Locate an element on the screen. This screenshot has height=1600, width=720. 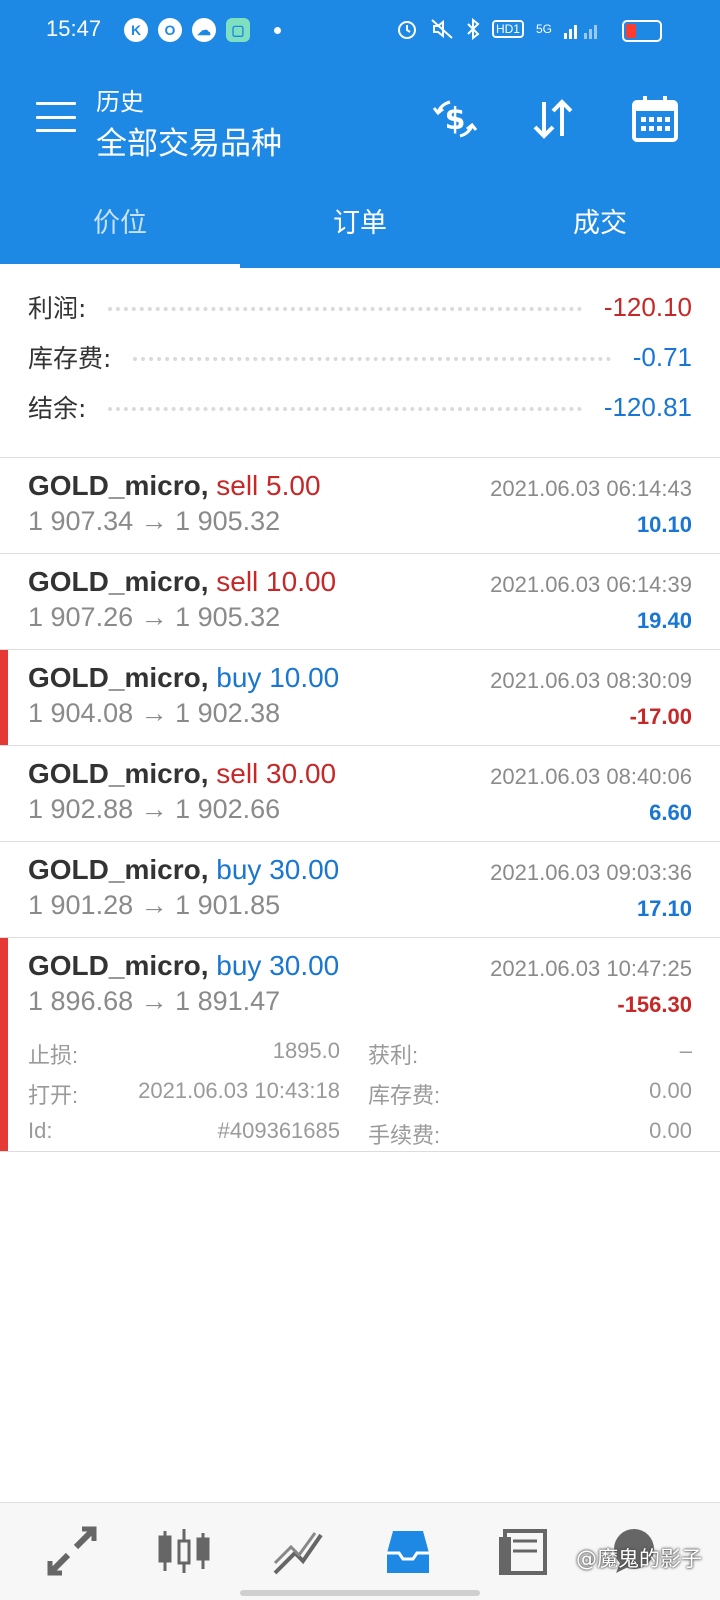
nav-news is located at coordinates (524, 1551).